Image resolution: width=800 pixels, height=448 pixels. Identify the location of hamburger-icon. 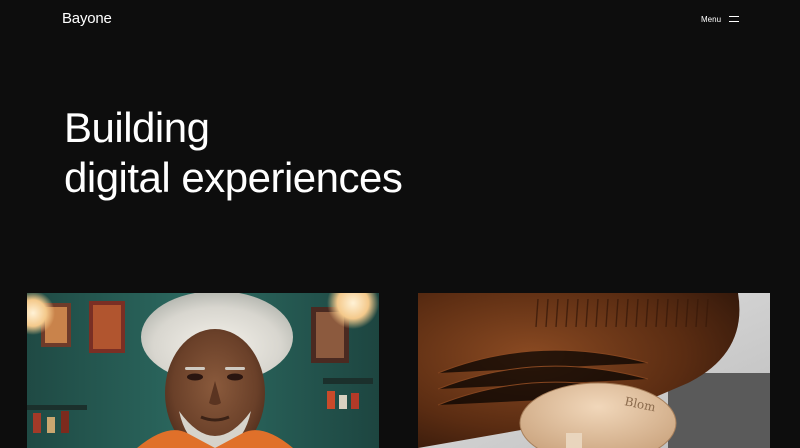
(734, 19).